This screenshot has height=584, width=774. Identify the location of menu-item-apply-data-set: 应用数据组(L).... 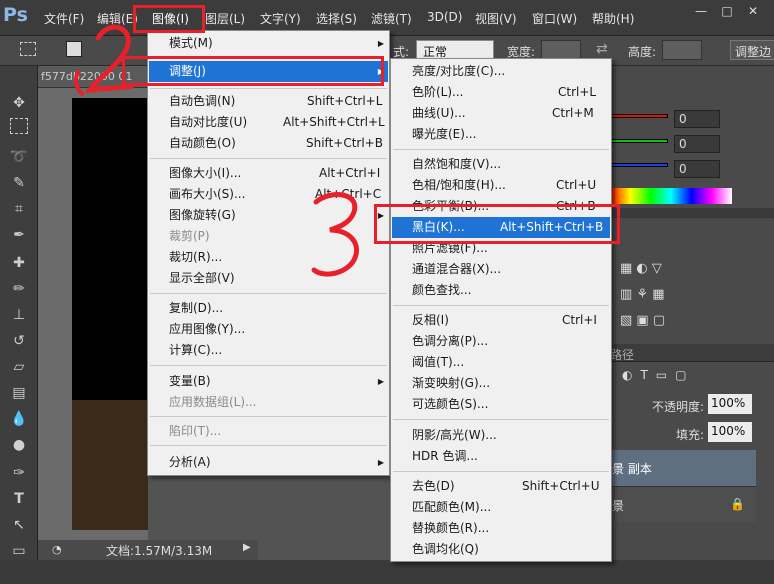
(213, 402).